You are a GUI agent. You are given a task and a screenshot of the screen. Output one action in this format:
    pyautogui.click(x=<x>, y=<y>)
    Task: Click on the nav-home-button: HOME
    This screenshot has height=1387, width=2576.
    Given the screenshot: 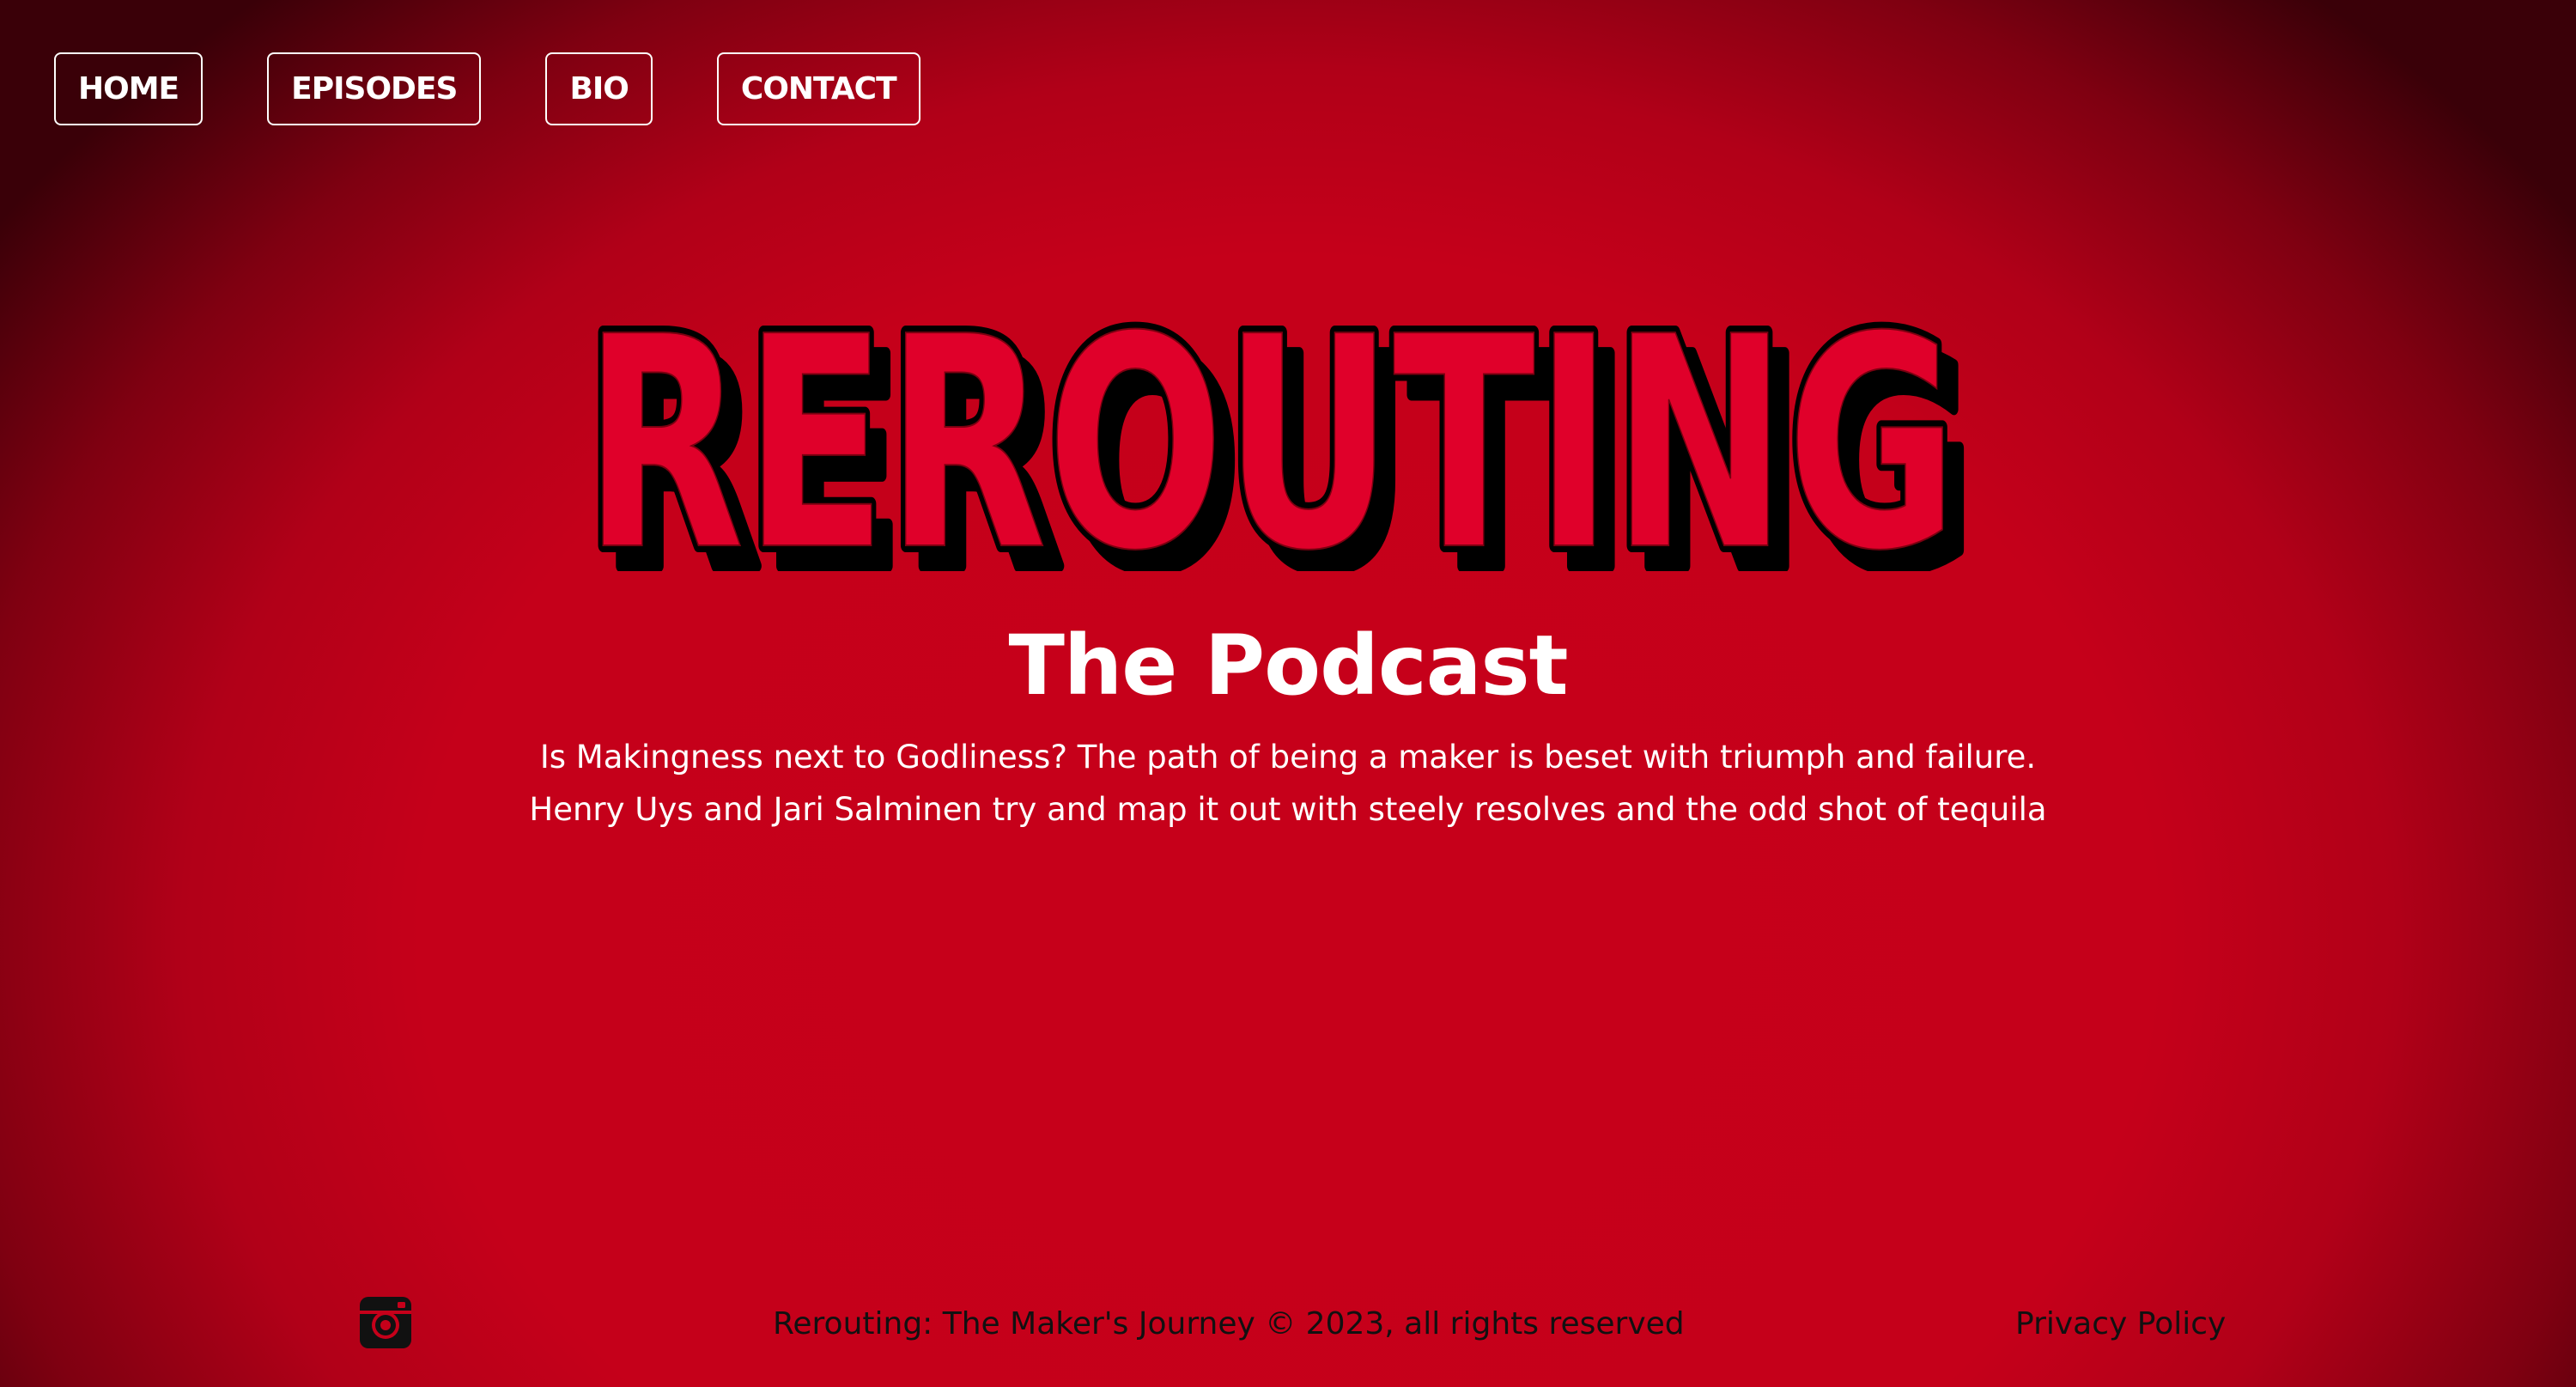 What is the action you would take?
    pyautogui.click(x=129, y=88)
    